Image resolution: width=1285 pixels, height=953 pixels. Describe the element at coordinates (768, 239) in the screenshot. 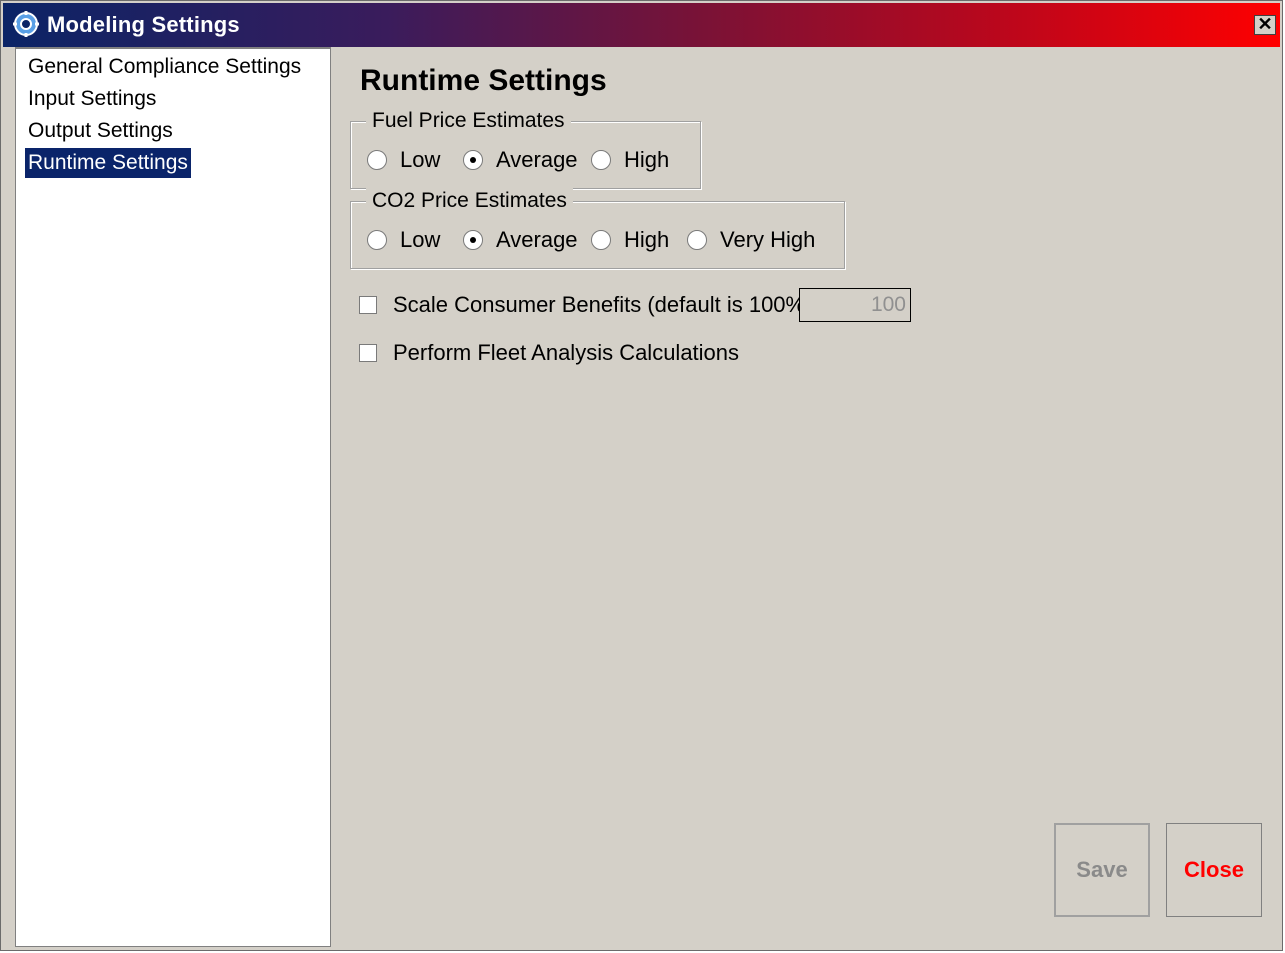

I see `radio-label: Very High` at that location.